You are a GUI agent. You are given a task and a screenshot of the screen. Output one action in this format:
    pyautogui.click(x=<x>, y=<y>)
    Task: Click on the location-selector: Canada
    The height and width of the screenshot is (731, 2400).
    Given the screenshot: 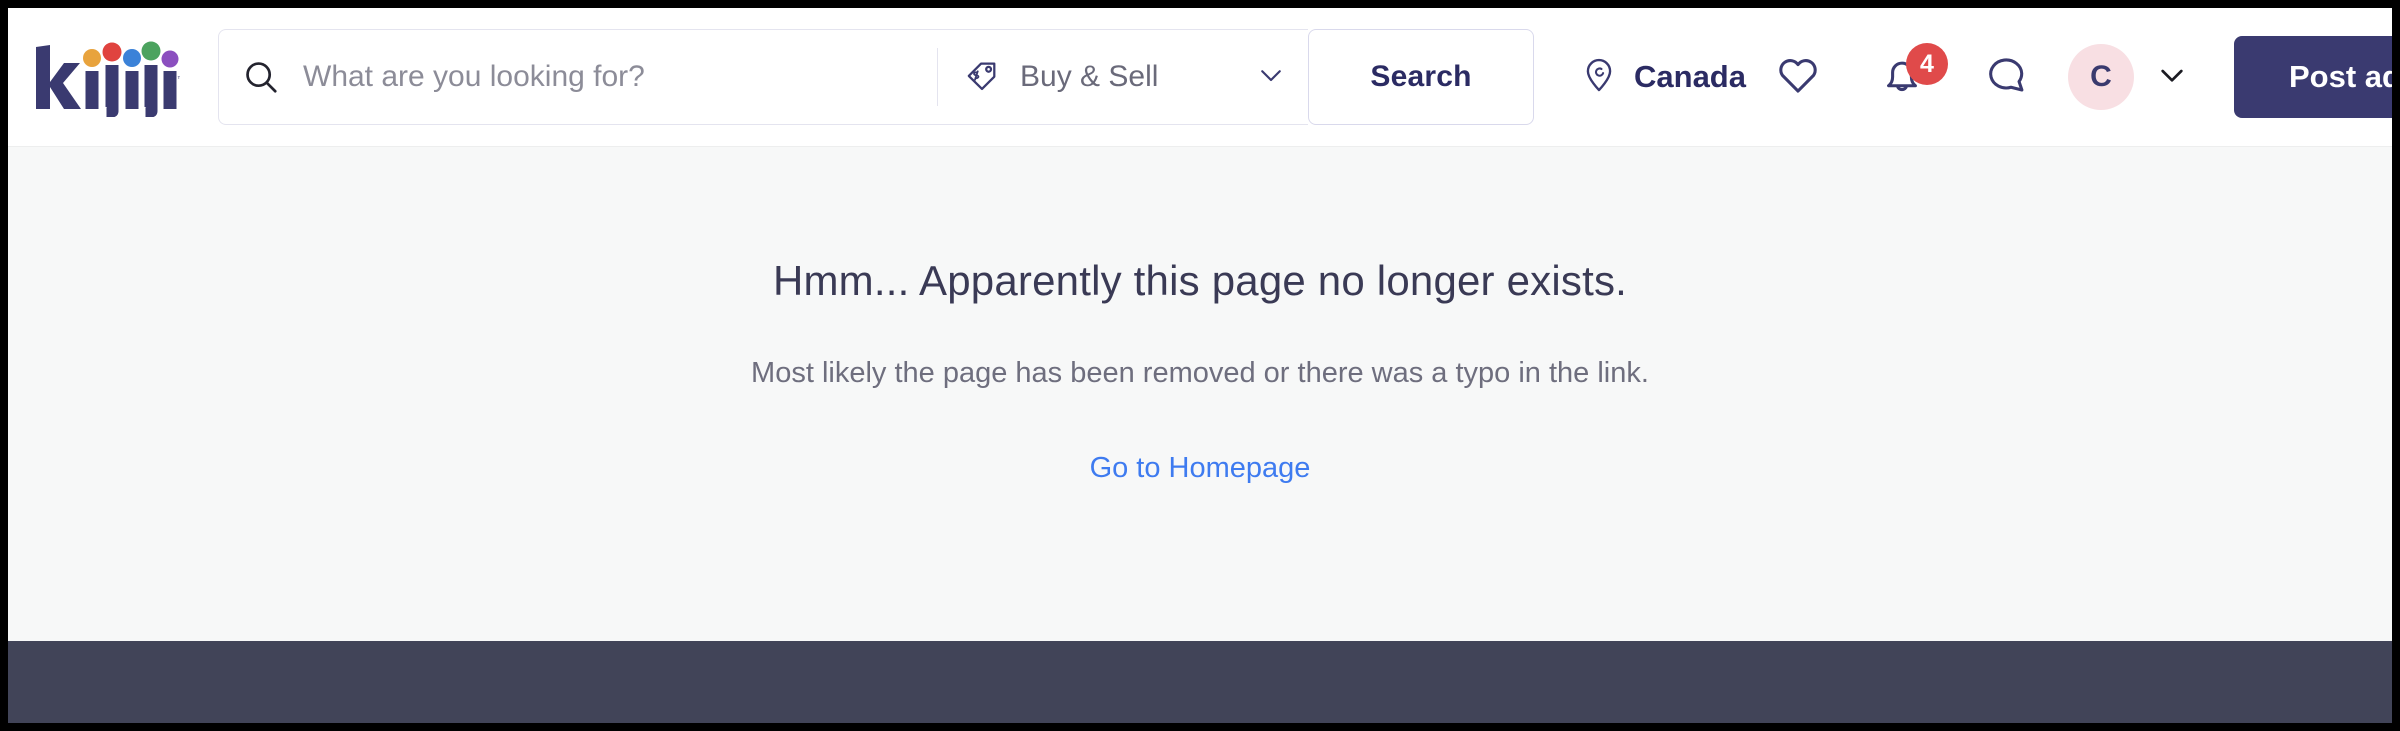 What is the action you would take?
    pyautogui.click(x=1663, y=77)
    